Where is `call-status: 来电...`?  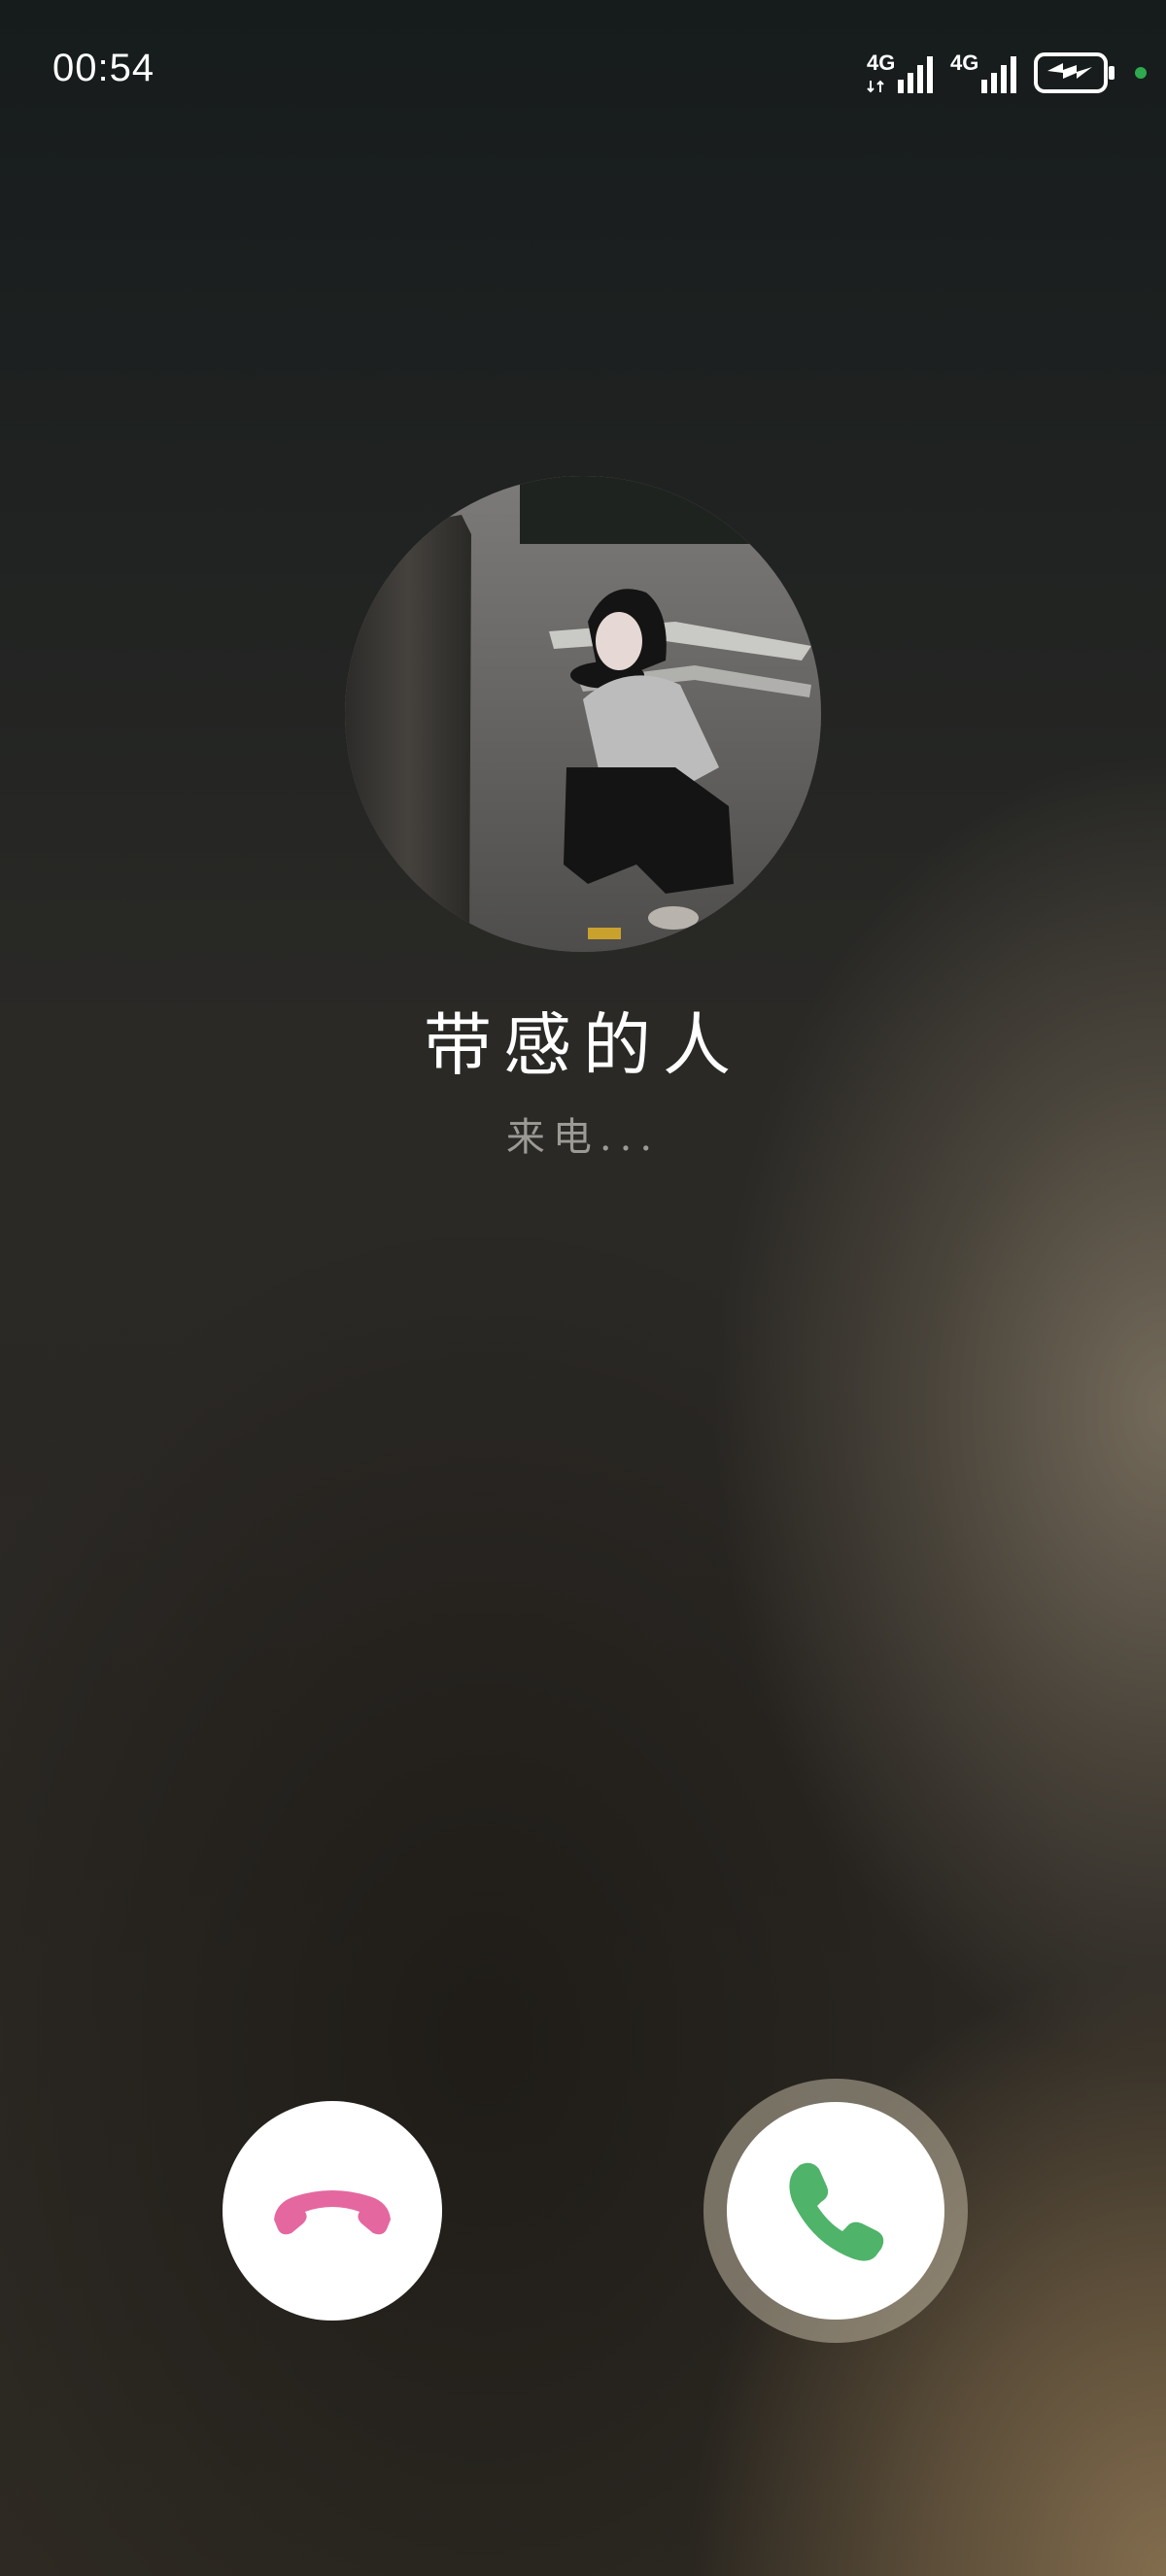 call-status: 来电... is located at coordinates (583, 1137).